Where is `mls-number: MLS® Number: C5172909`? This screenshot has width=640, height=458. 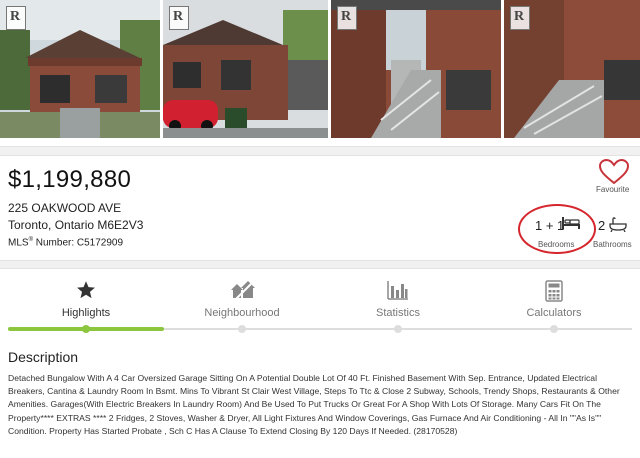 mls-number: MLS® Number: C5172909 is located at coordinates (65, 242).